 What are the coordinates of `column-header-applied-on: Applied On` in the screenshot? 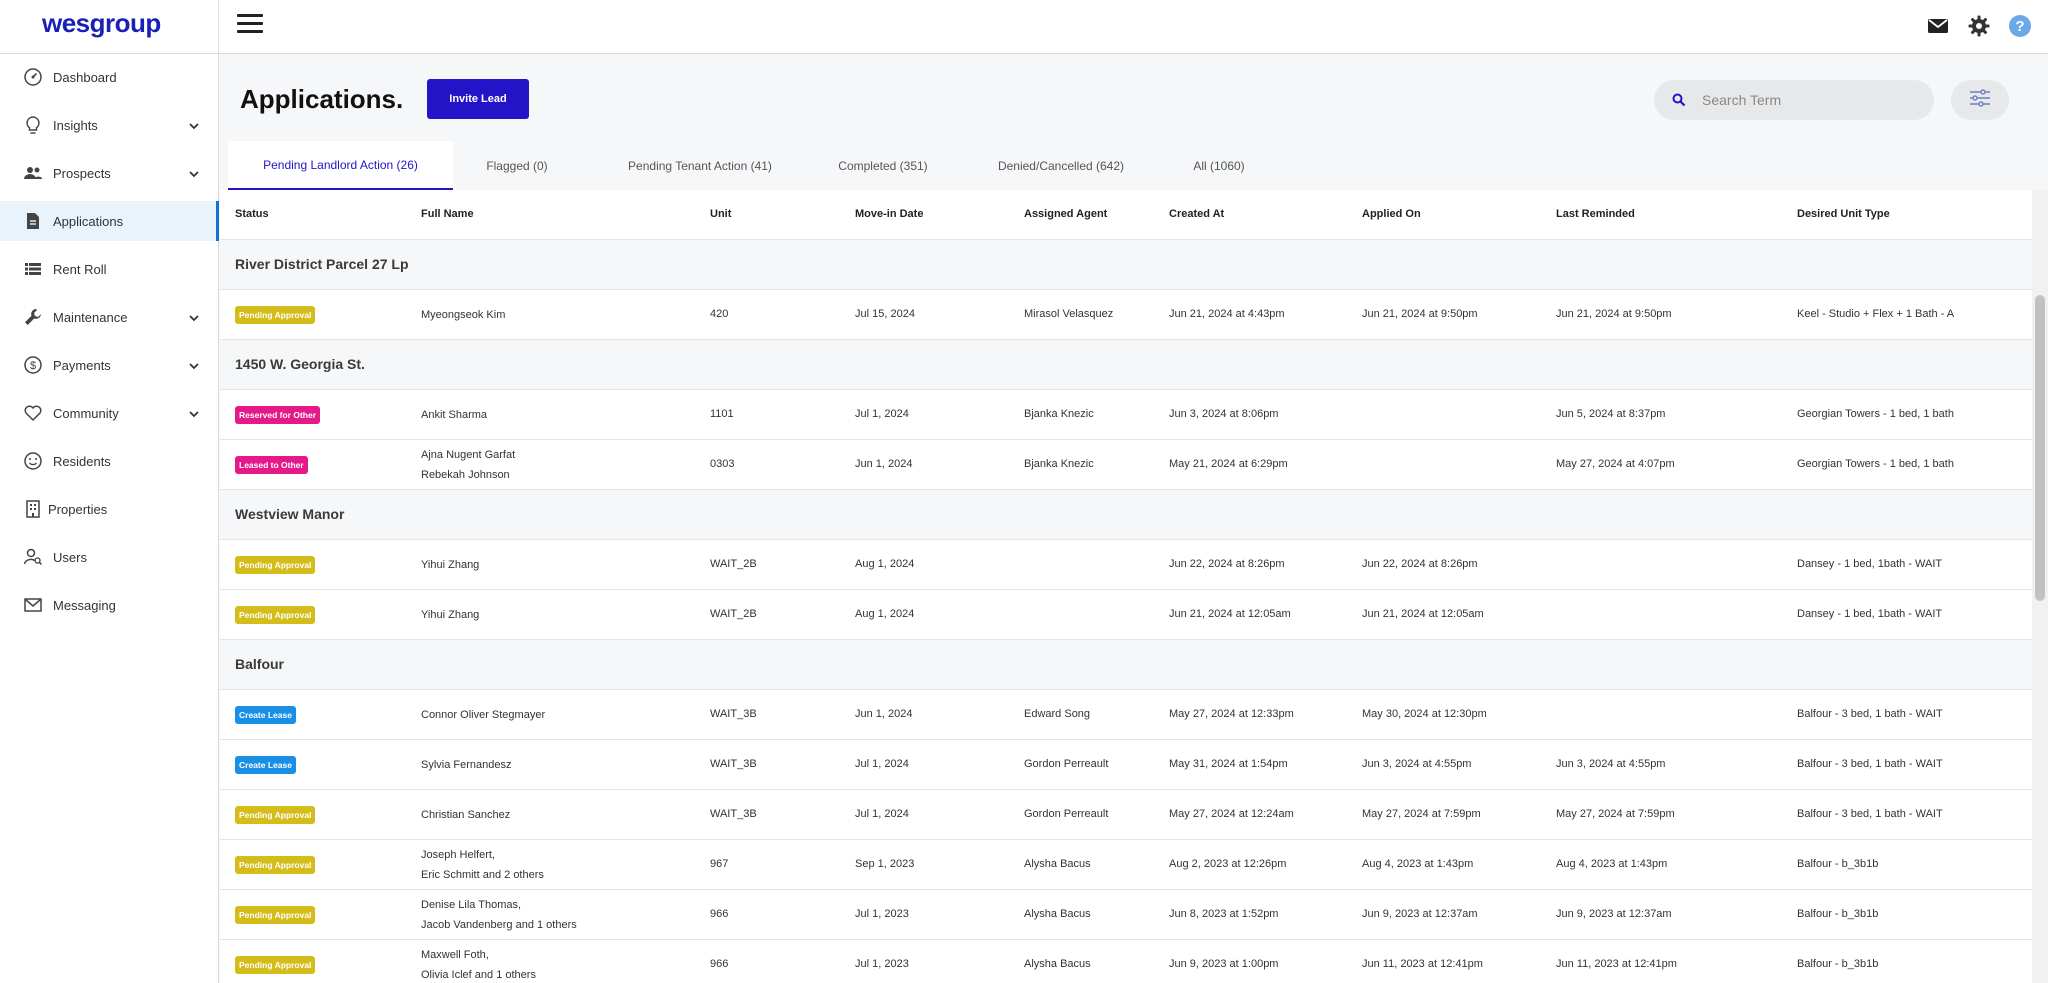 It's located at (1391, 214).